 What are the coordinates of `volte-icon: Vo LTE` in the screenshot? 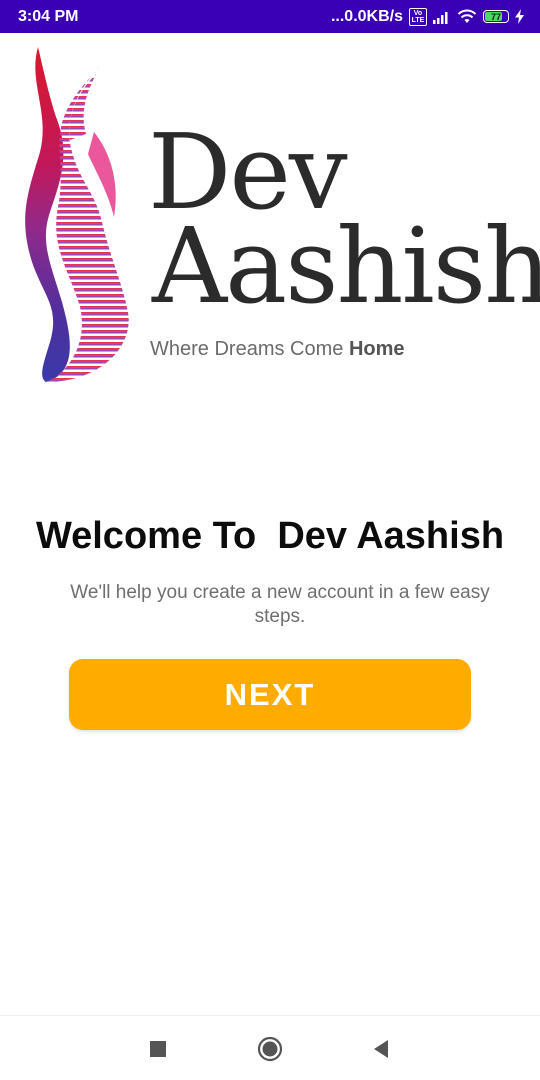 It's located at (418, 16).